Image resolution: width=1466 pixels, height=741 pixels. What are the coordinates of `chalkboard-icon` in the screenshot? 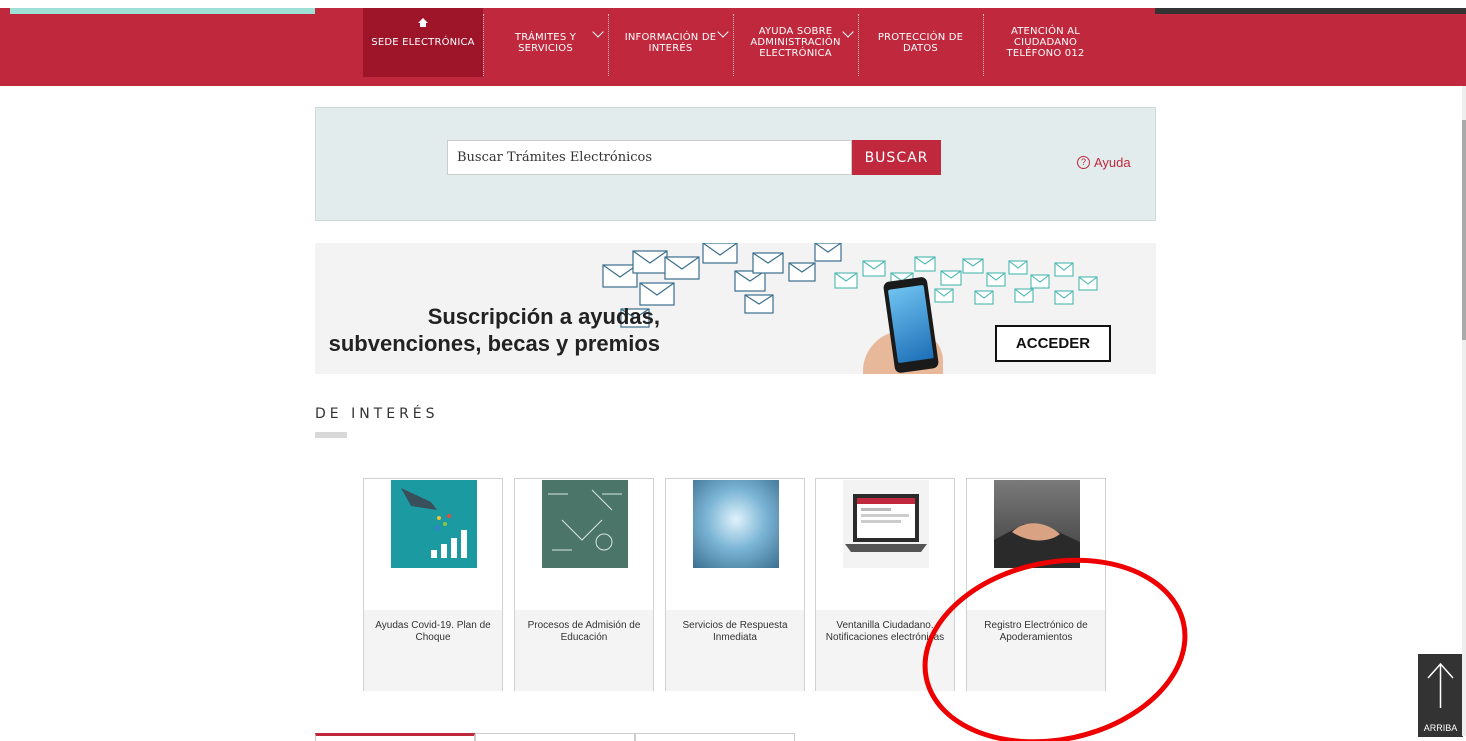 It's located at (585, 524).